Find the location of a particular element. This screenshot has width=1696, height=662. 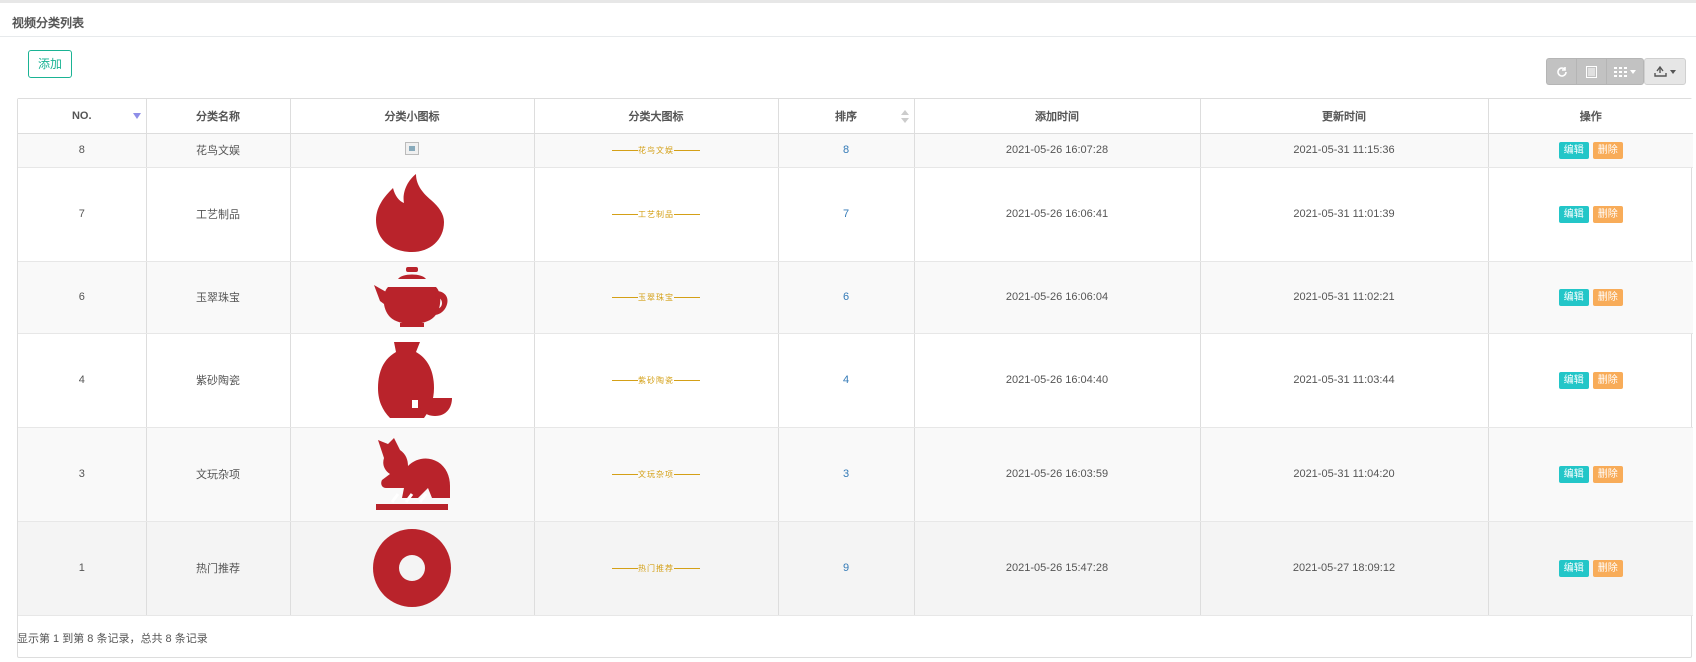

cell-name: 玉翠珠宝 is located at coordinates (218, 297).